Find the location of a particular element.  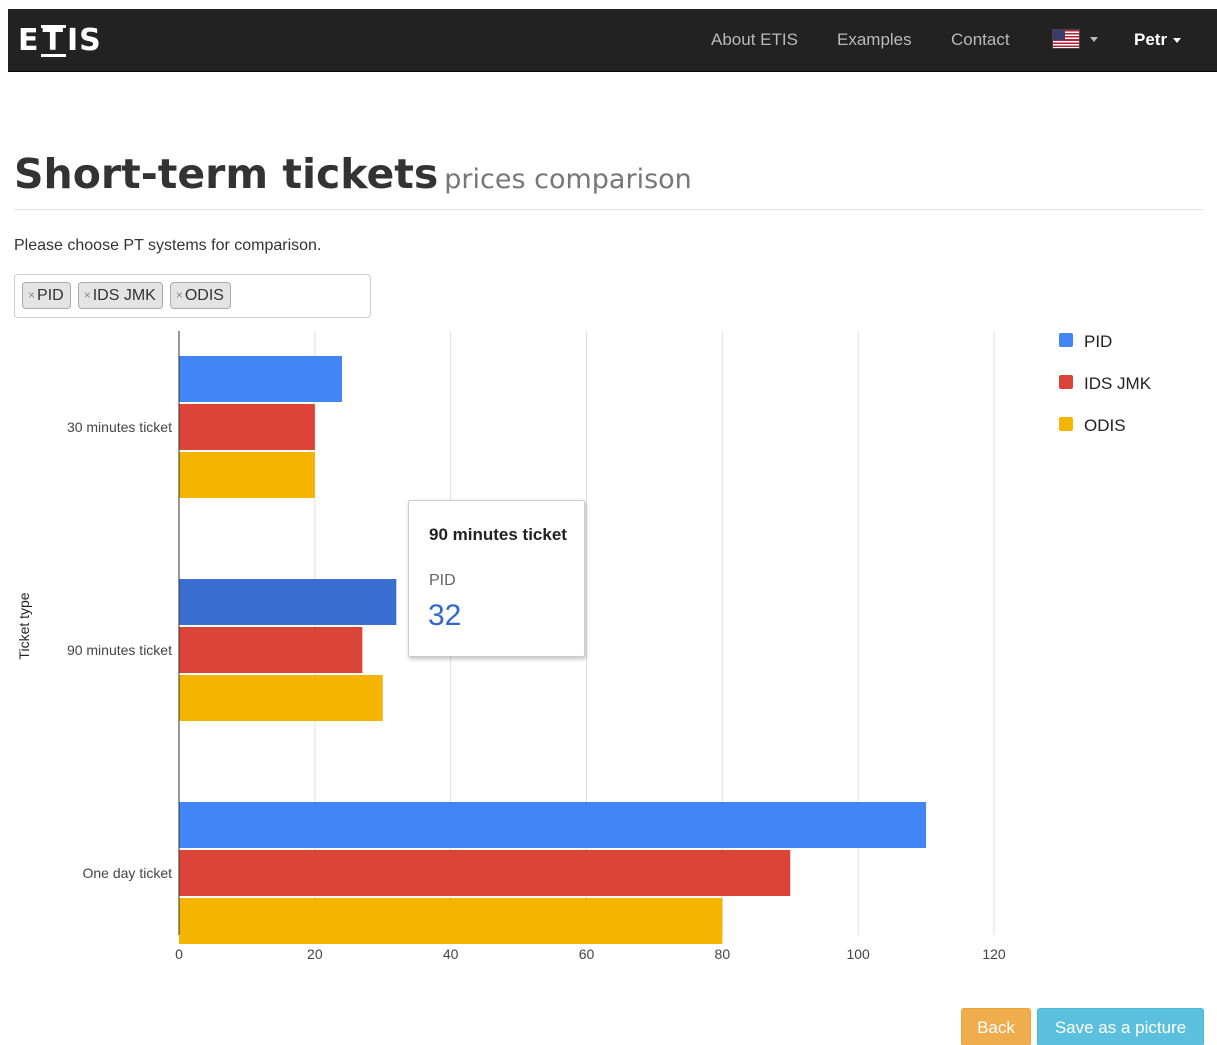

x-tick-label: 120 is located at coordinates (994, 954).